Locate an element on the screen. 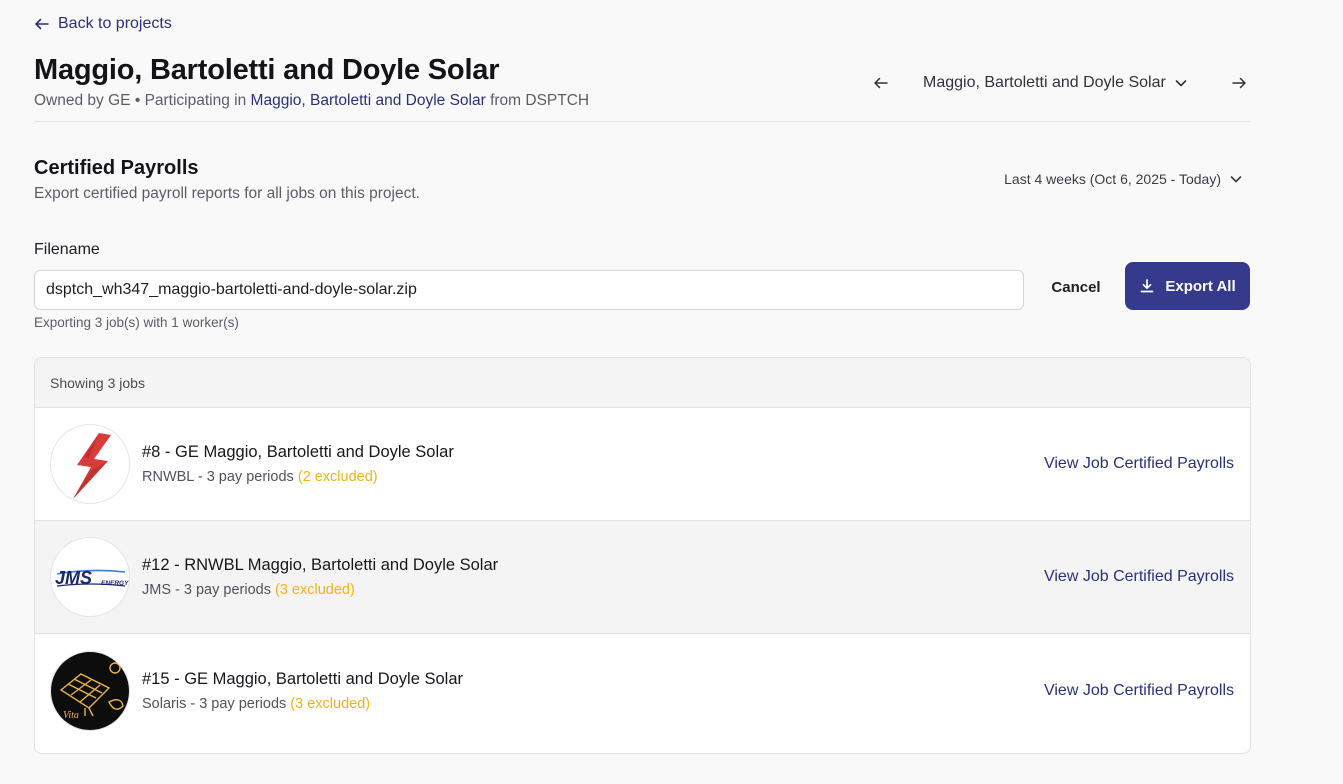  arrow-right-icon is located at coordinates (1239, 83).